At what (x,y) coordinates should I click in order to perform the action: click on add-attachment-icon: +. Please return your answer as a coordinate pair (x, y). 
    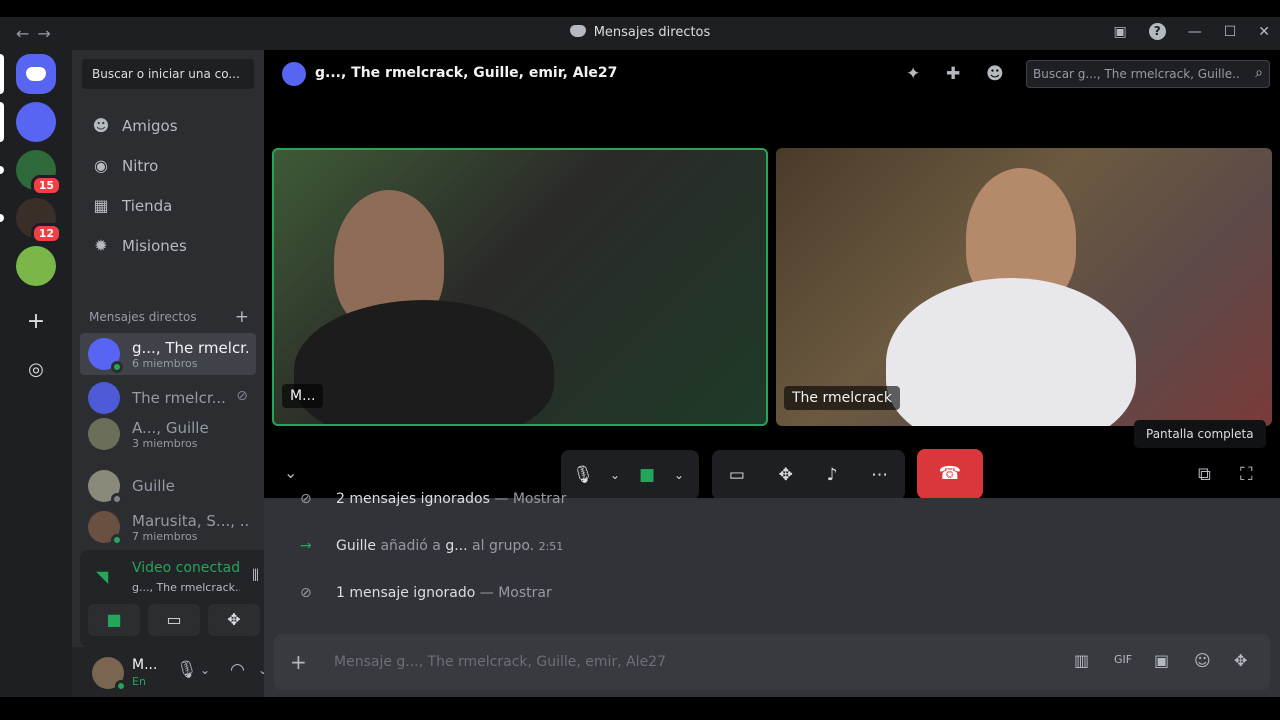
    Looking at the image, I should click on (298, 662).